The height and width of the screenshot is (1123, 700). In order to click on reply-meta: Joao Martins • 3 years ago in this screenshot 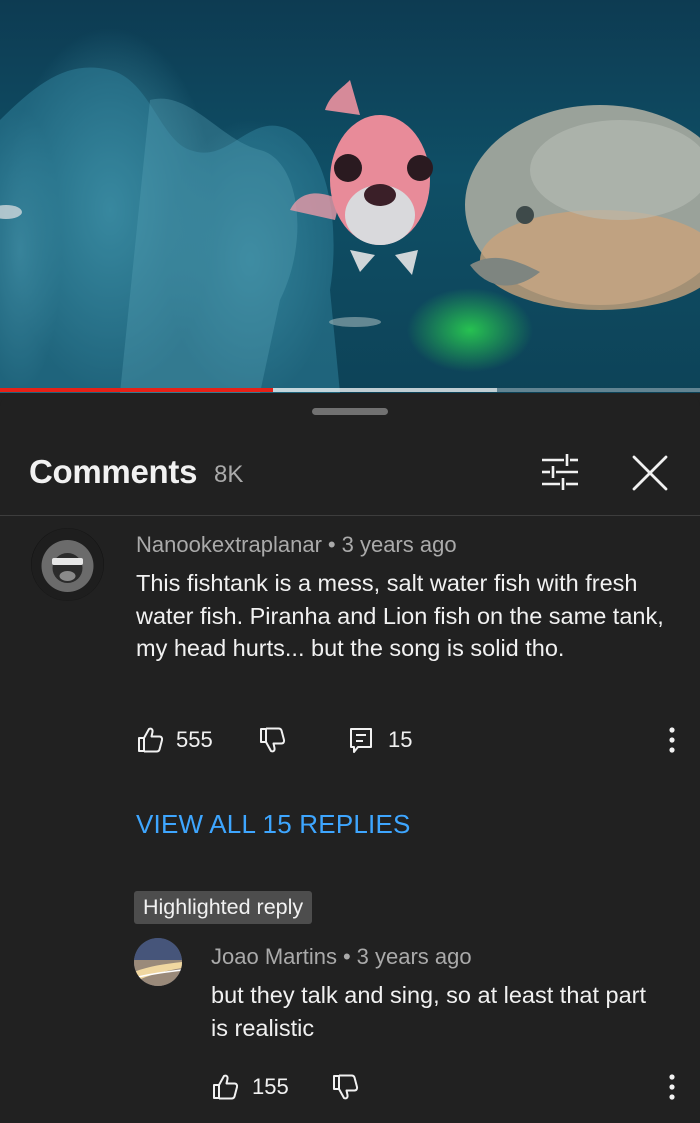, I will do `click(341, 957)`.